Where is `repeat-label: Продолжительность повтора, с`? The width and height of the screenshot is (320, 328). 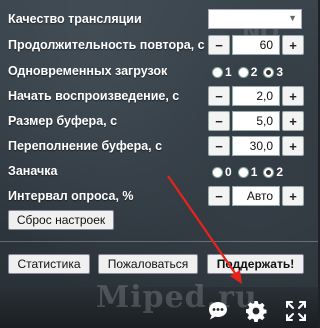
repeat-label: Продолжительность повтора, с is located at coordinates (106, 45).